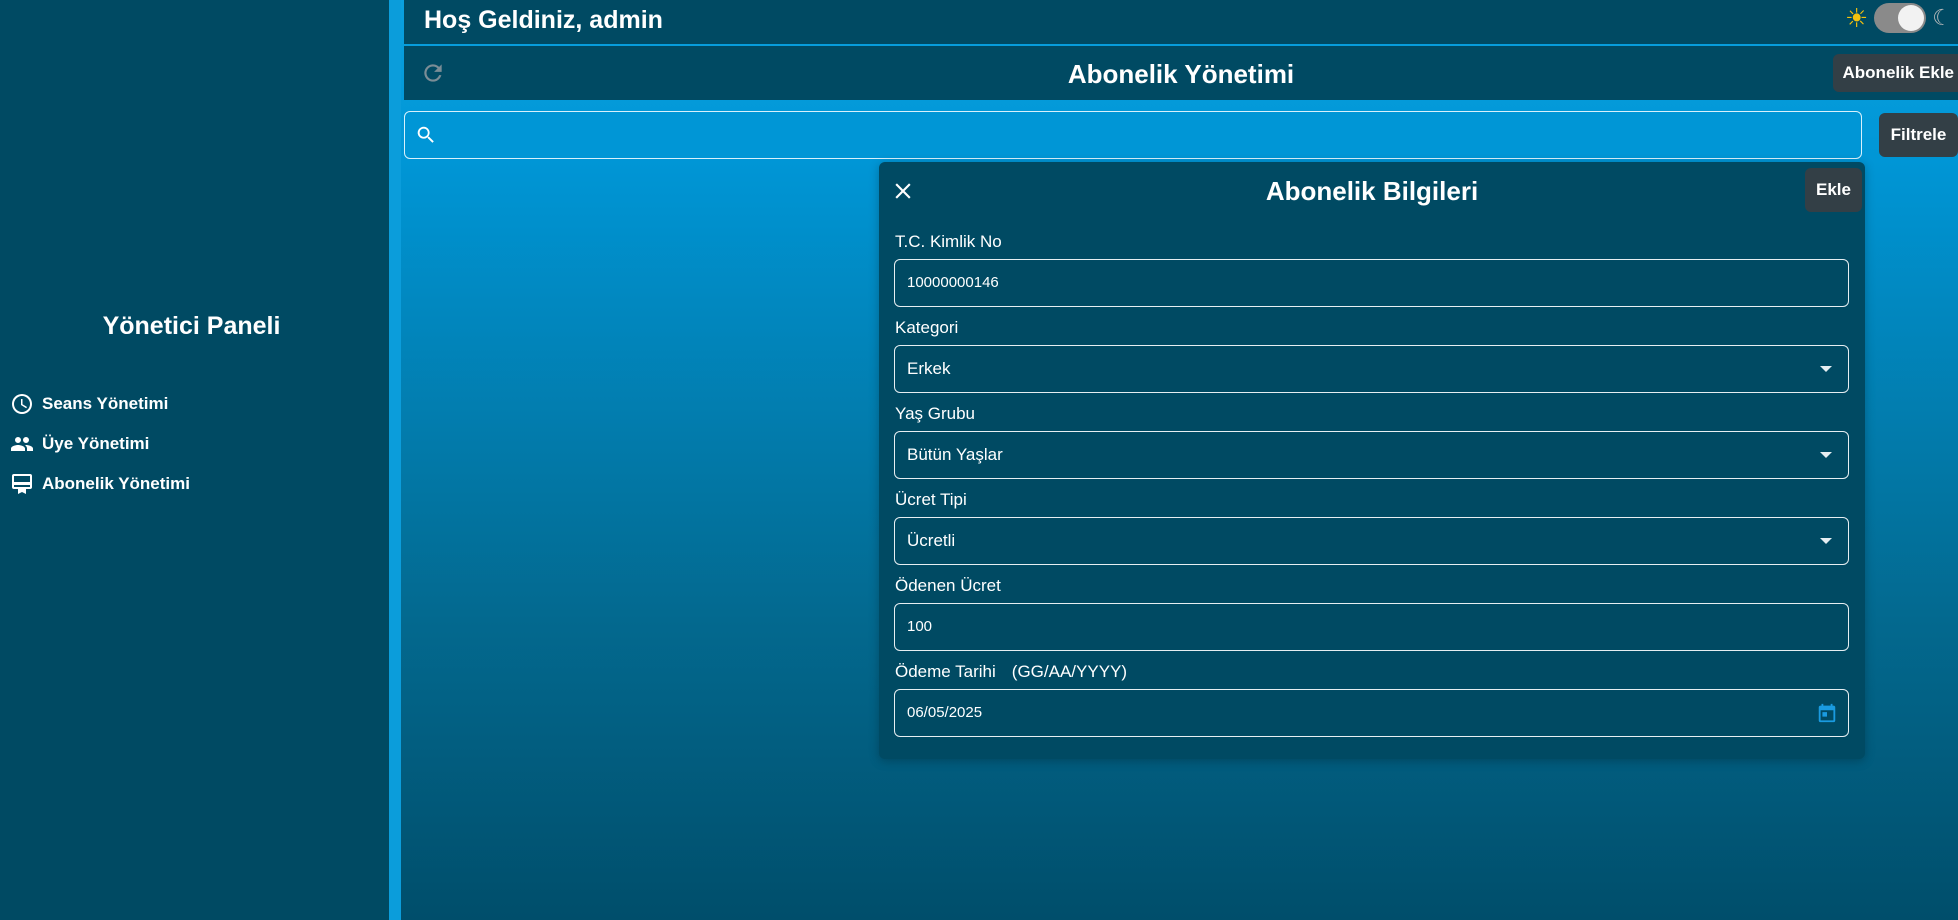  Describe the element at coordinates (96, 443) in the screenshot. I see `sidebar-item-label: Üye Yönetimi` at that location.